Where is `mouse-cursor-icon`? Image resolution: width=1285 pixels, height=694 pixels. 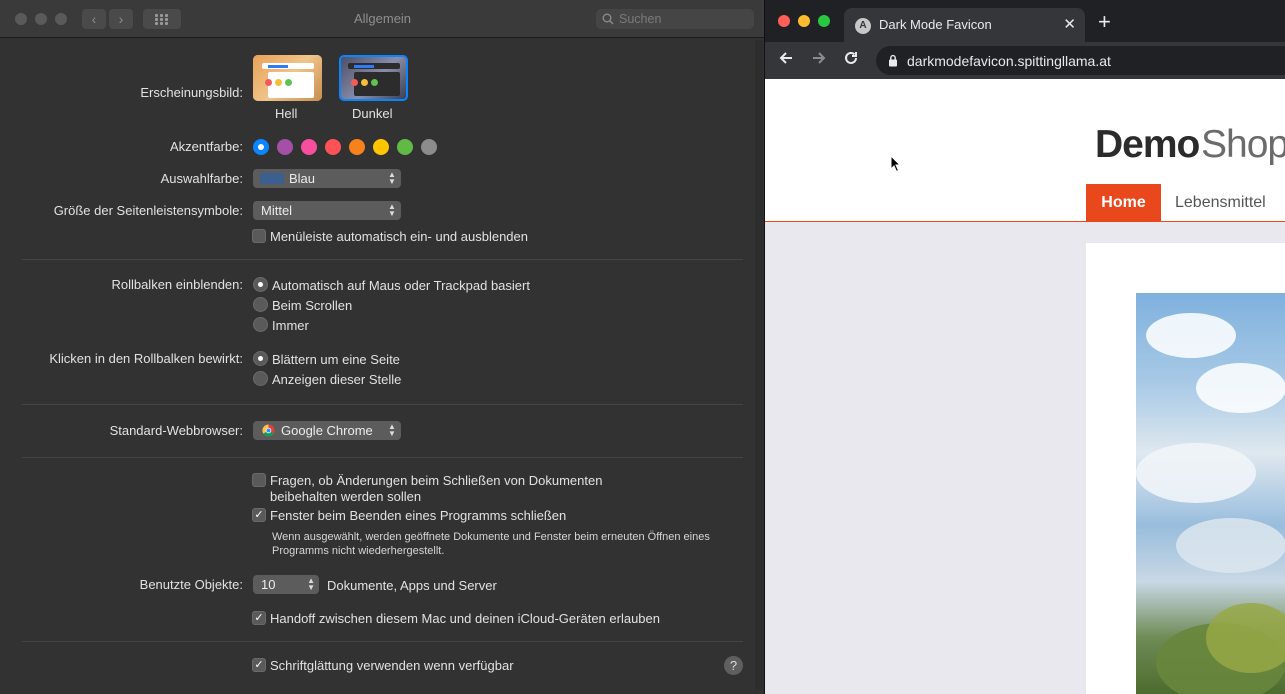 mouse-cursor-icon is located at coordinates (896, 164).